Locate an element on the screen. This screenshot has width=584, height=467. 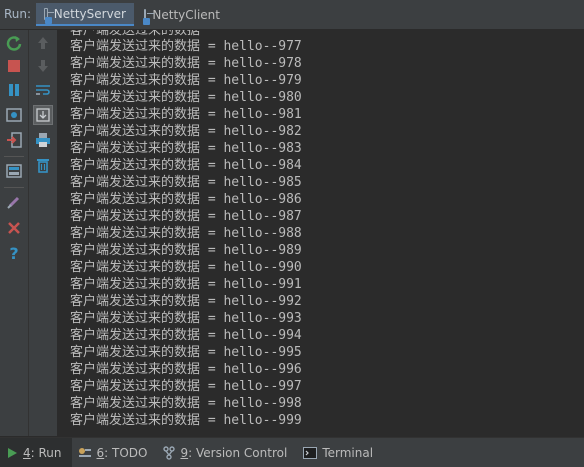
console-line: 客户端发送过来的数据 = hello--998 is located at coordinates (186, 403).